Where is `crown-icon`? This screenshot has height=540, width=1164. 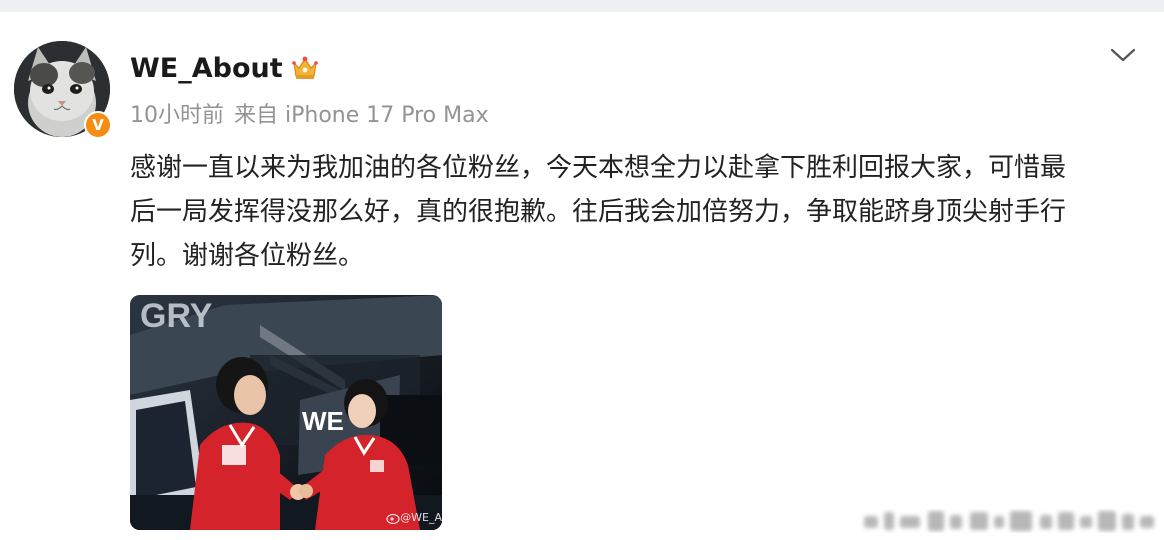
crown-icon is located at coordinates (305, 68).